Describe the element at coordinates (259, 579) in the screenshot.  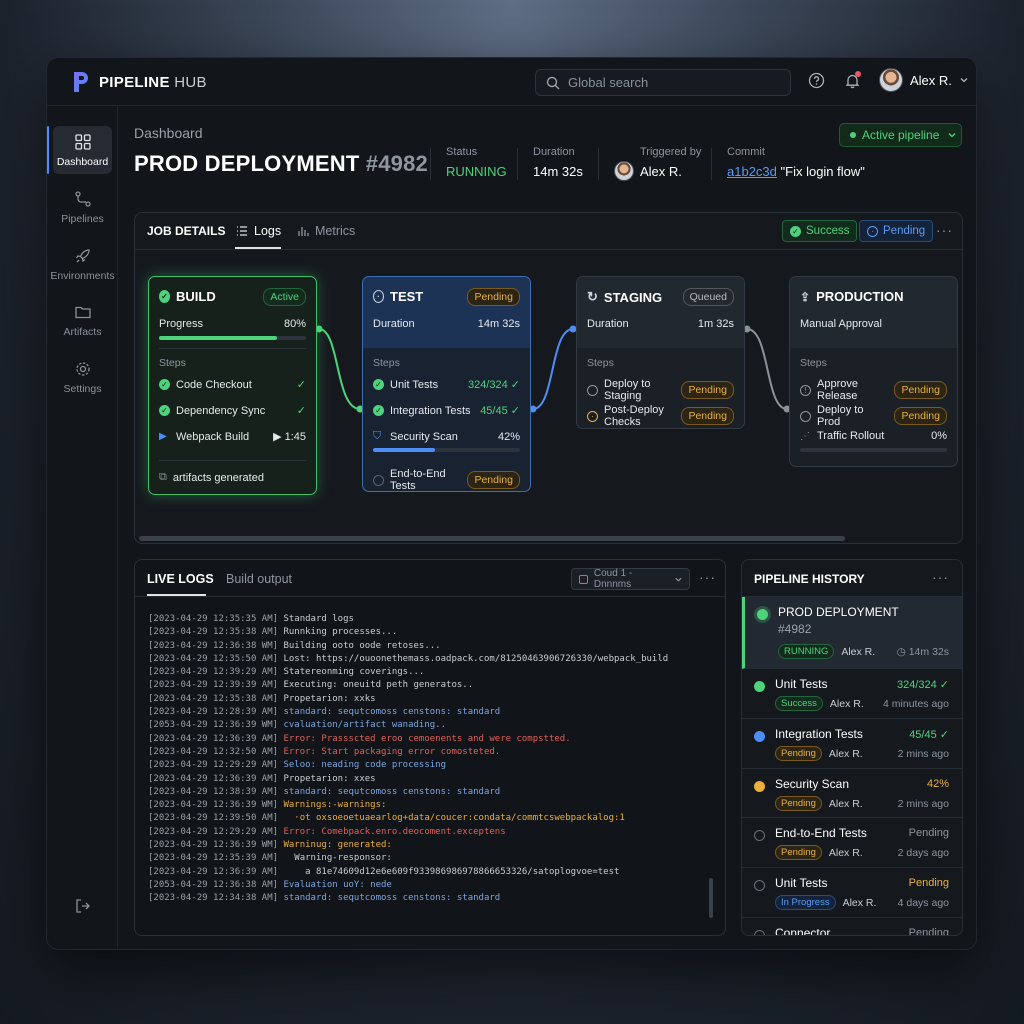
I see `tab-build-output: Build output` at that location.